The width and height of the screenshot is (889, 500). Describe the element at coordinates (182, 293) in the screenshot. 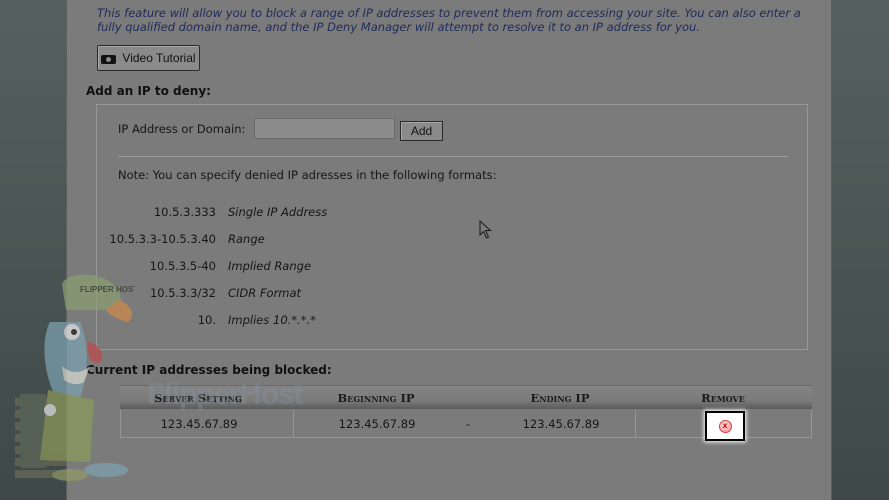

I see `format-example: 10.5.3.3/32` at that location.